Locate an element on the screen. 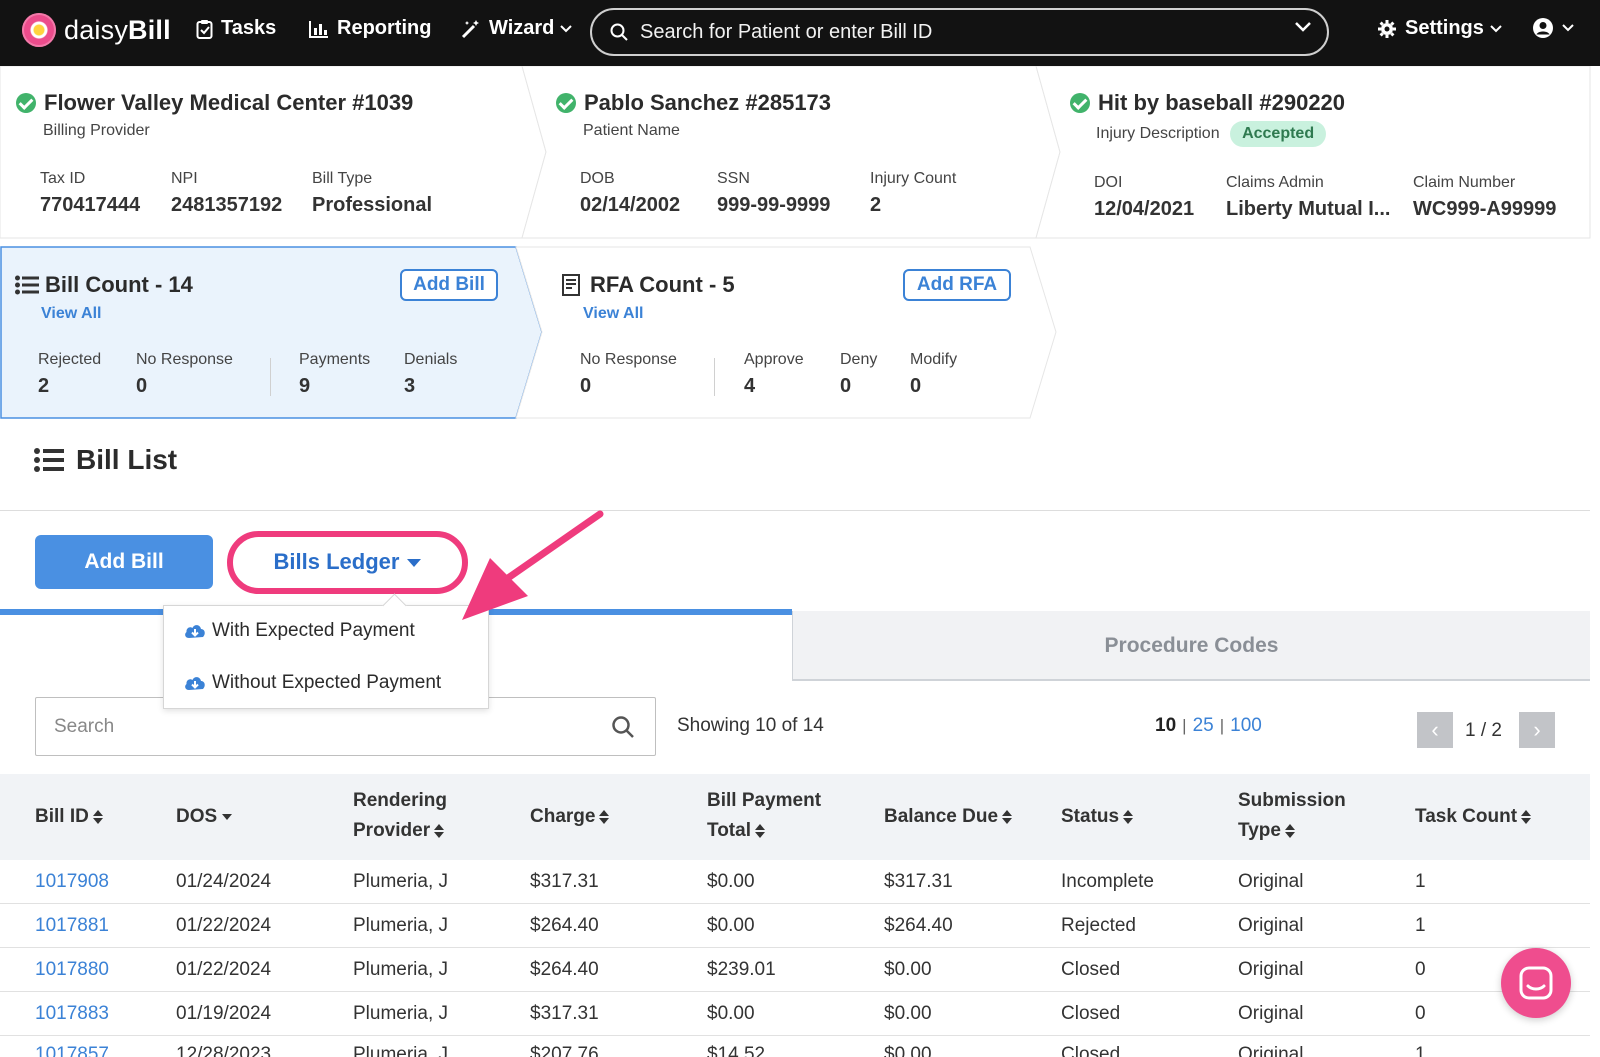  nav-tasks-label: Tasks is located at coordinates (249, 28).